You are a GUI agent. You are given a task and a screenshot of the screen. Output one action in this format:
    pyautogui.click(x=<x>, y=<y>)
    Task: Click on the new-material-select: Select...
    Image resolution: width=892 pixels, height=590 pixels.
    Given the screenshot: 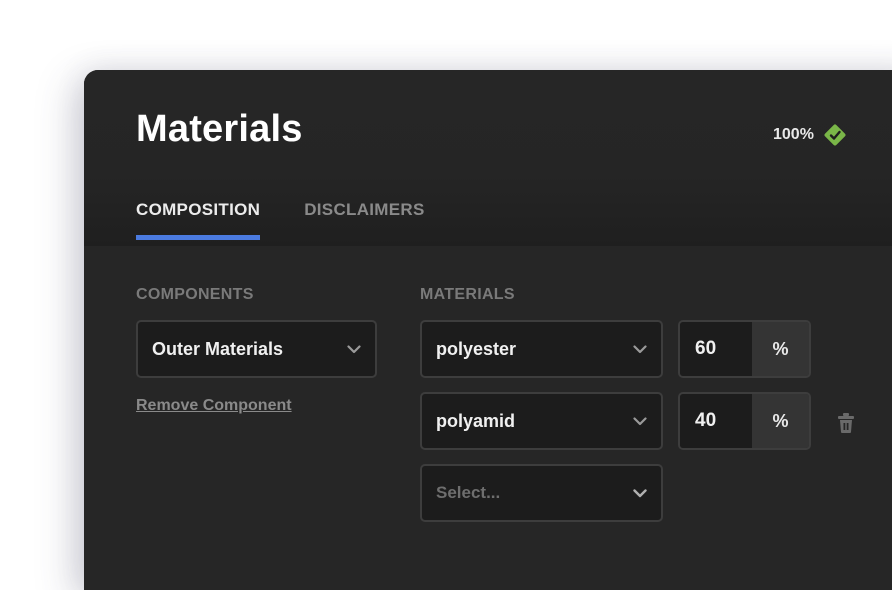 What is the action you would take?
    pyautogui.click(x=541, y=493)
    